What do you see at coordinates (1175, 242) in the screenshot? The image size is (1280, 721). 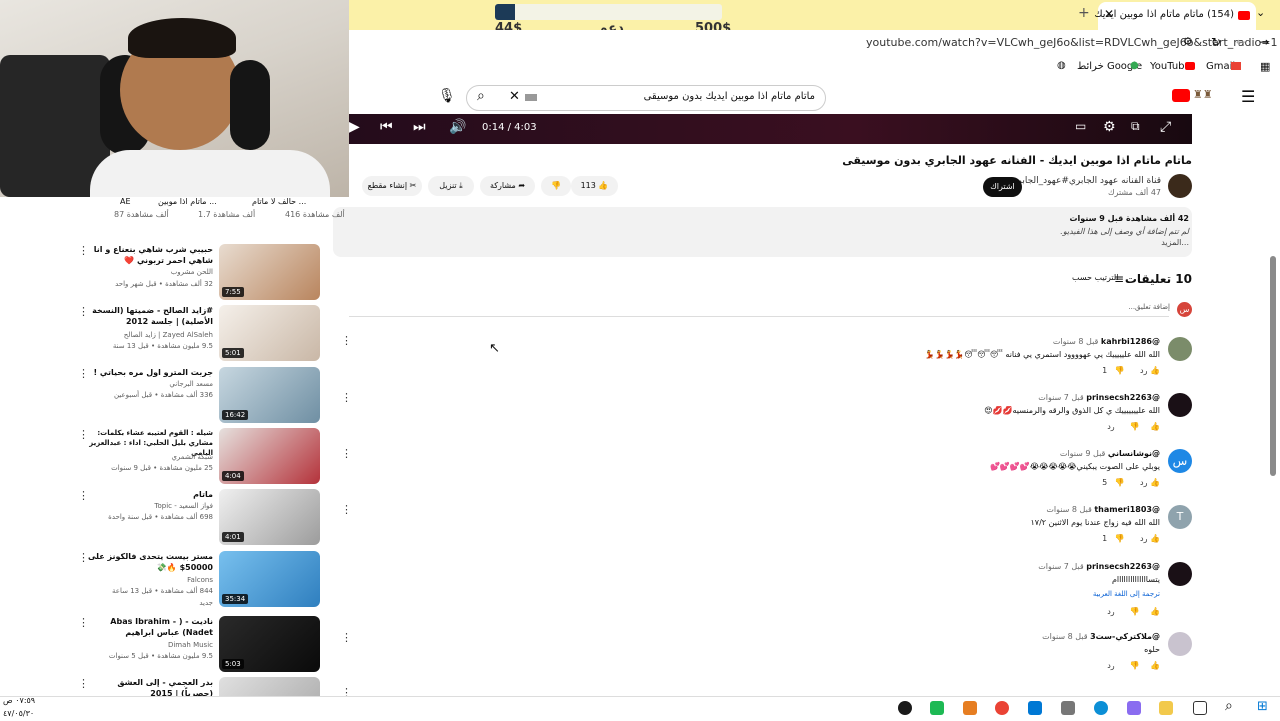 I see `description-more: ...المزيد` at bounding box center [1175, 242].